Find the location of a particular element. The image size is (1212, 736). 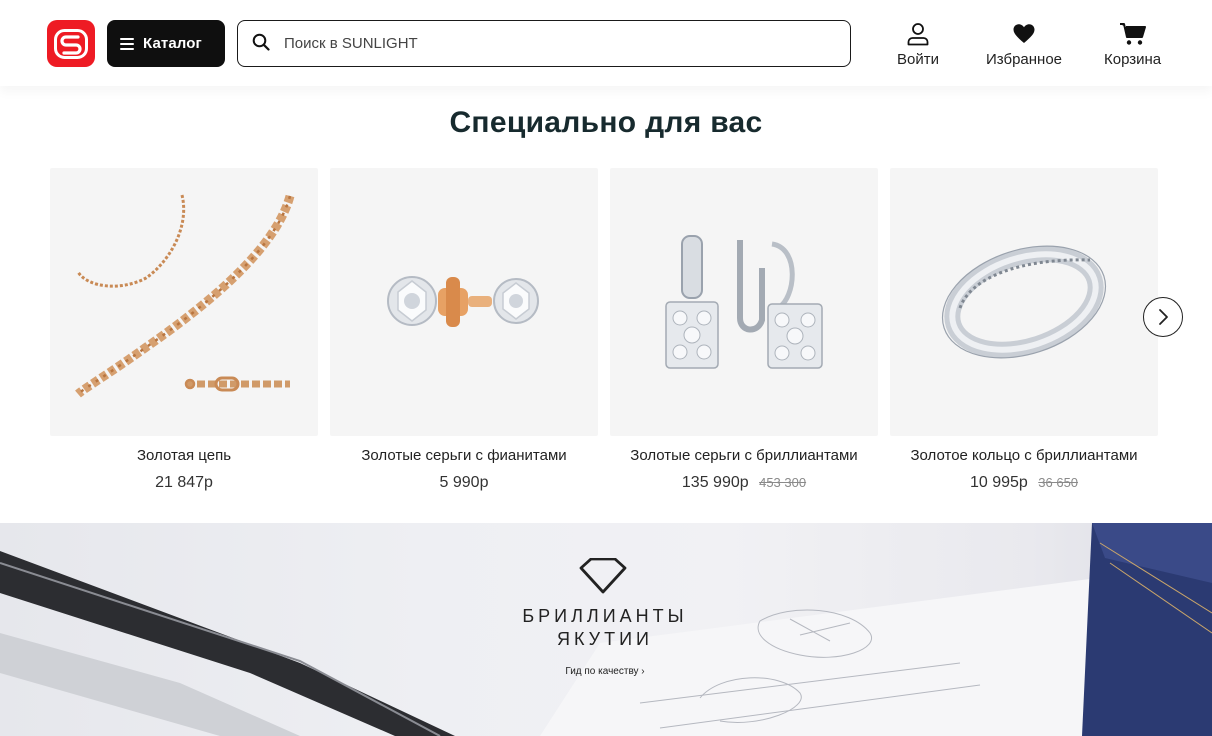

product-price-row: 21 847р is located at coordinates (184, 483).